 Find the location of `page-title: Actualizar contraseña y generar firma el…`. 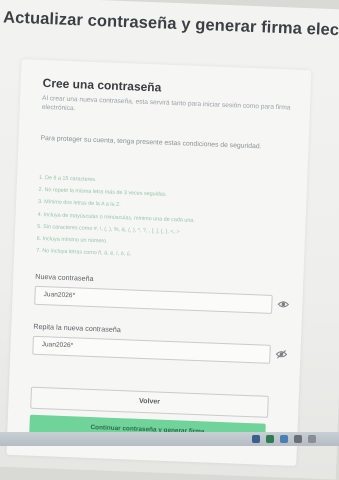

page-title: Actualizar contraseña y generar firma el… is located at coordinates (170, 24).